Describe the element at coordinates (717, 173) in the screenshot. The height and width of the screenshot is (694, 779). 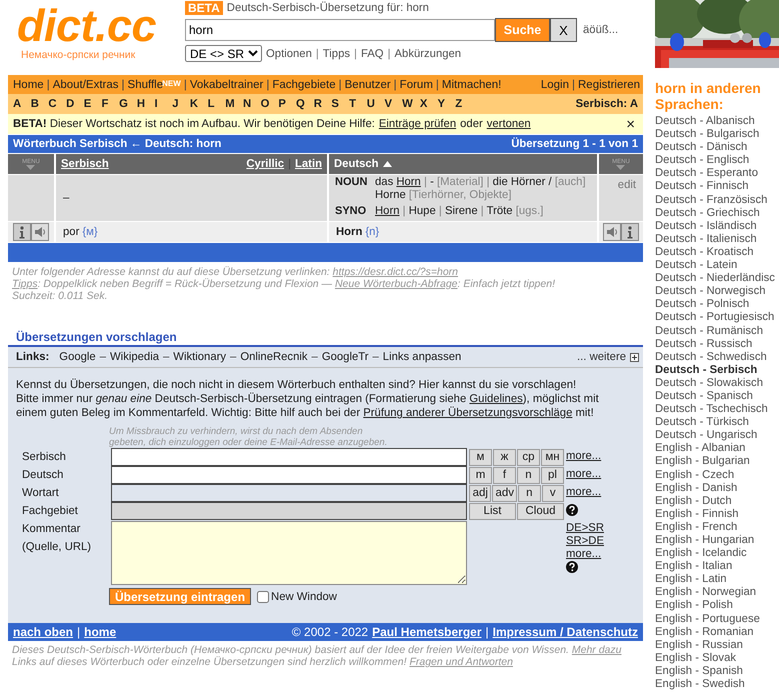
I see `language-link: Deutsch - Esperanto` at that location.